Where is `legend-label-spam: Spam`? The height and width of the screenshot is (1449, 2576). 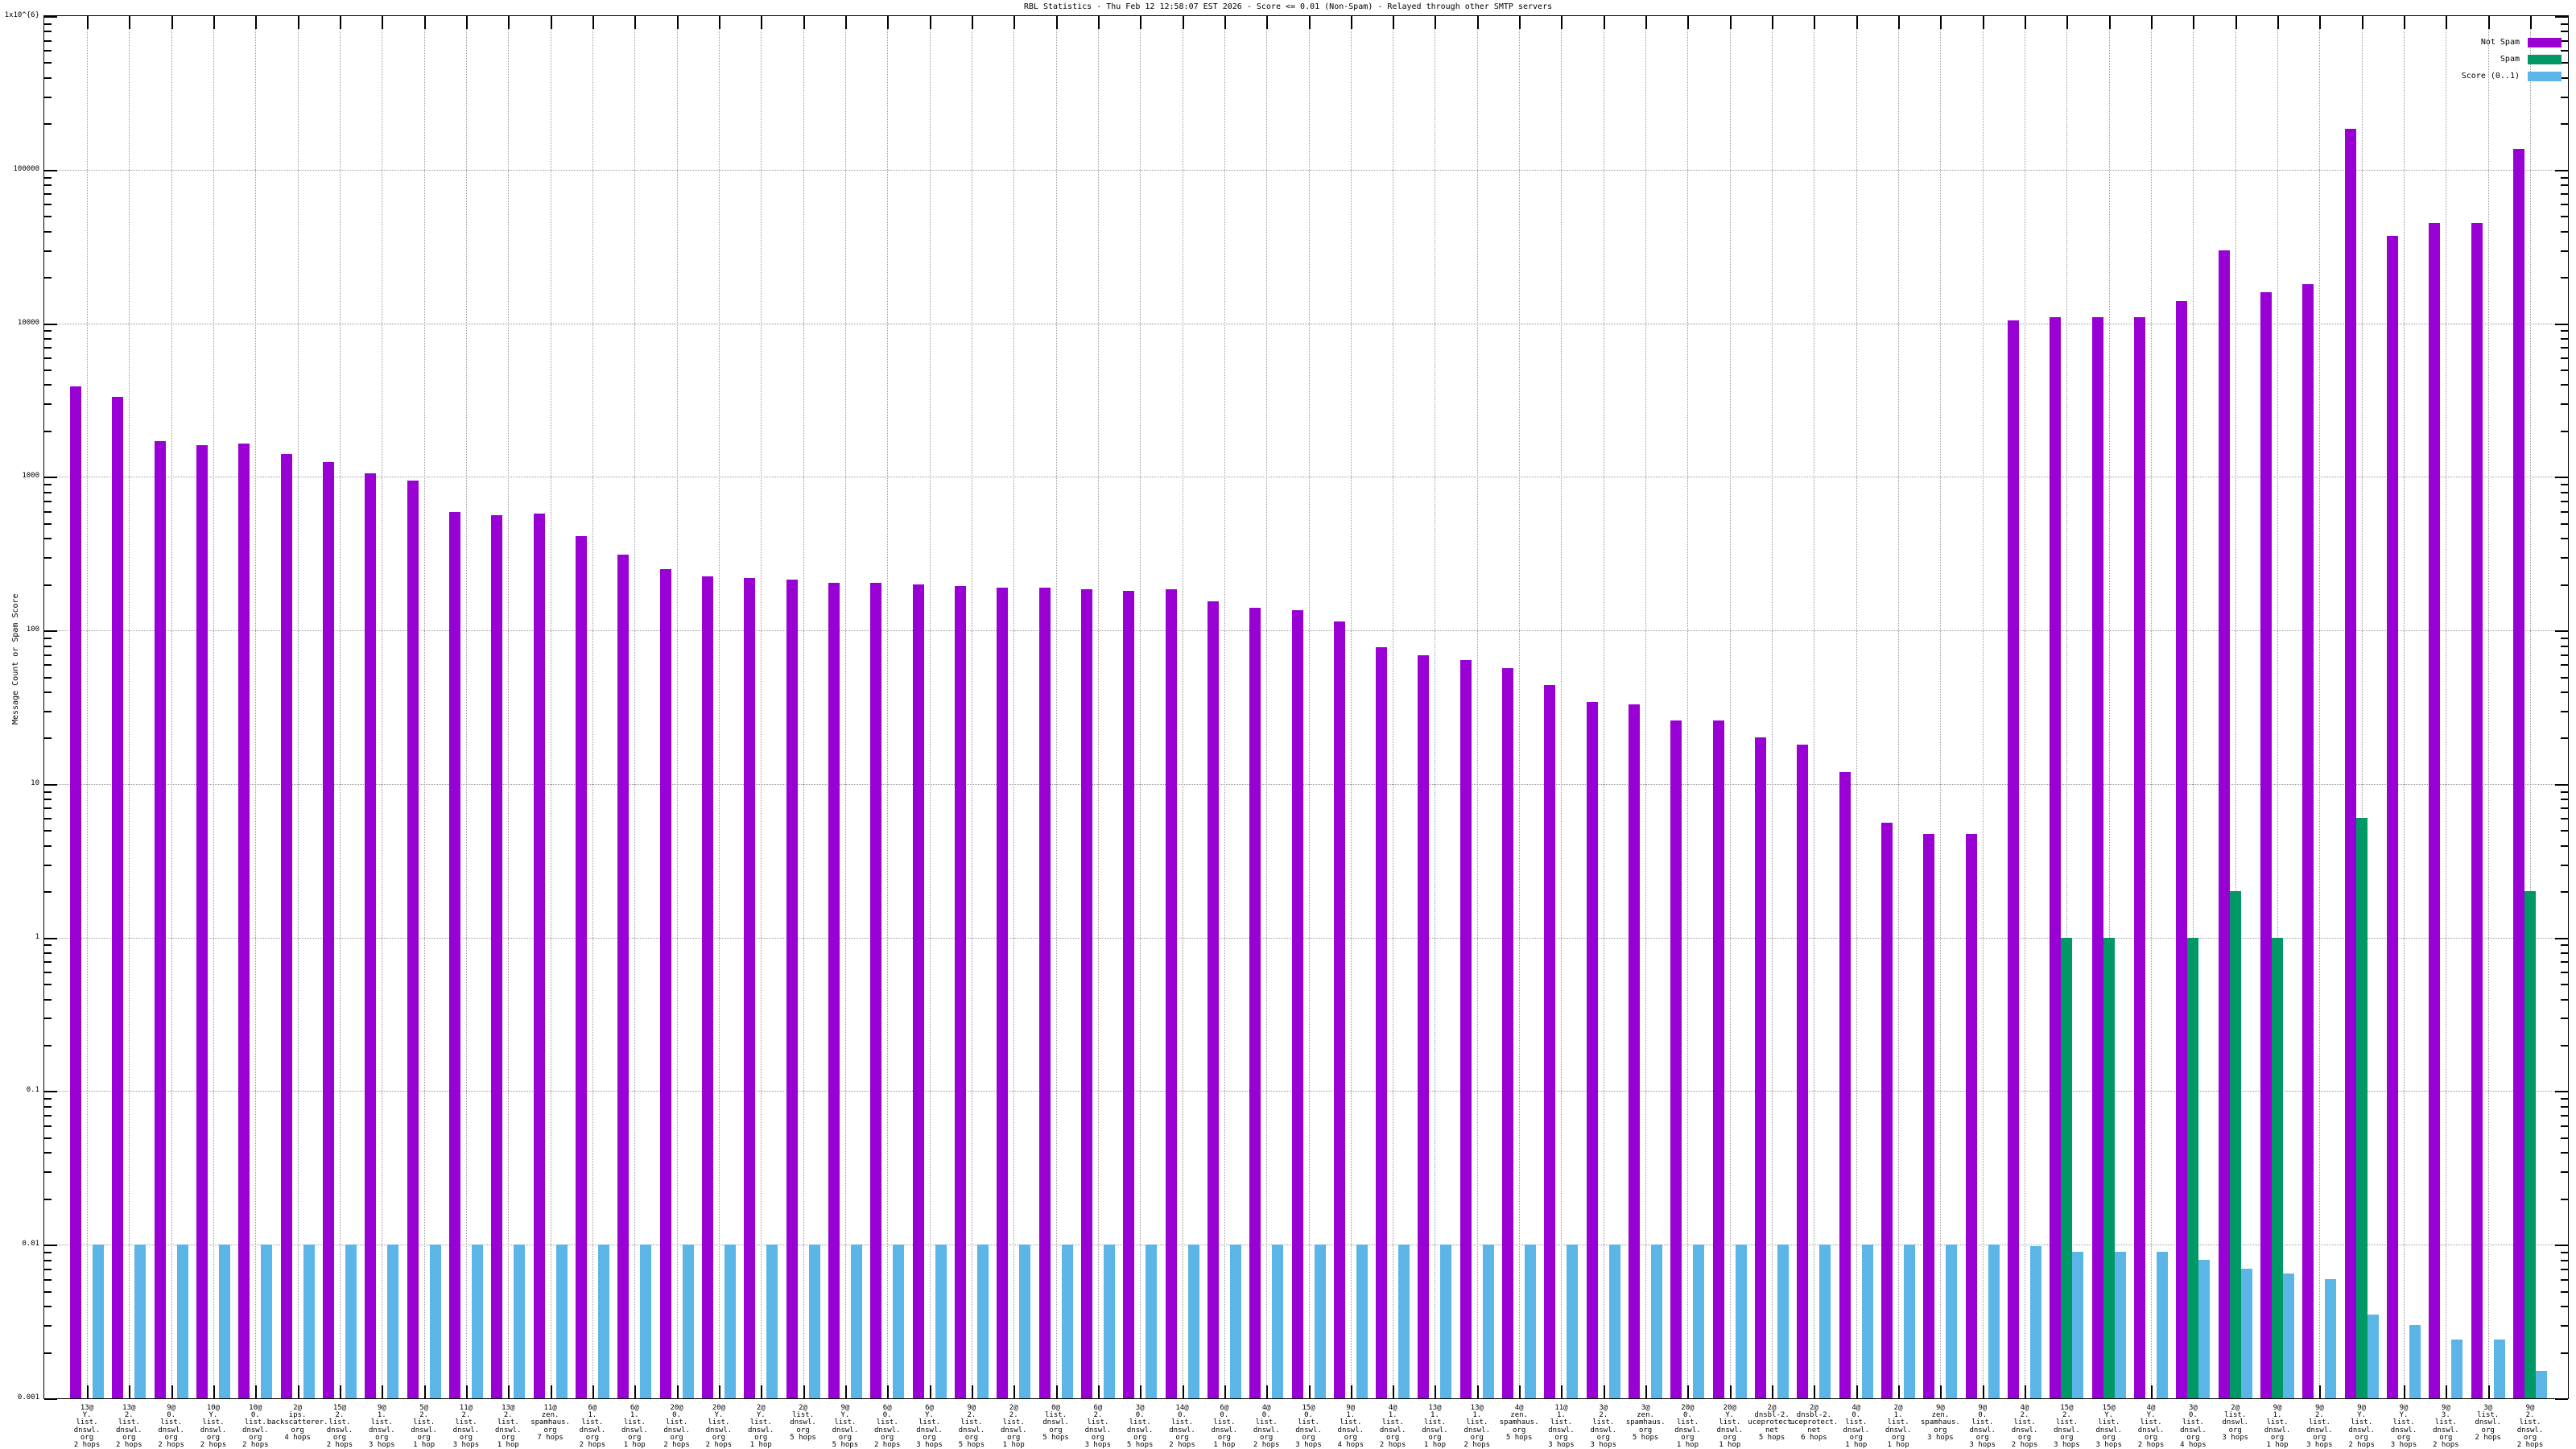 legend-label-spam: Spam is located at coordinates (2510, 59).